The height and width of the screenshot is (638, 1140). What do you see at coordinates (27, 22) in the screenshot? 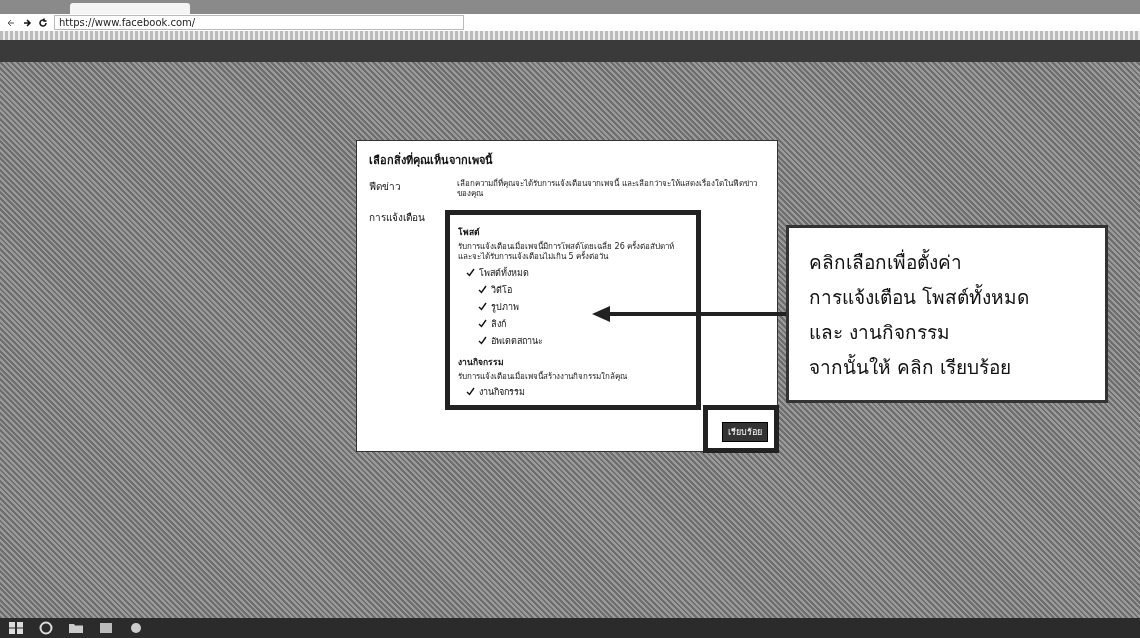
I see `forward-icon` at bounding box center [27, 22].